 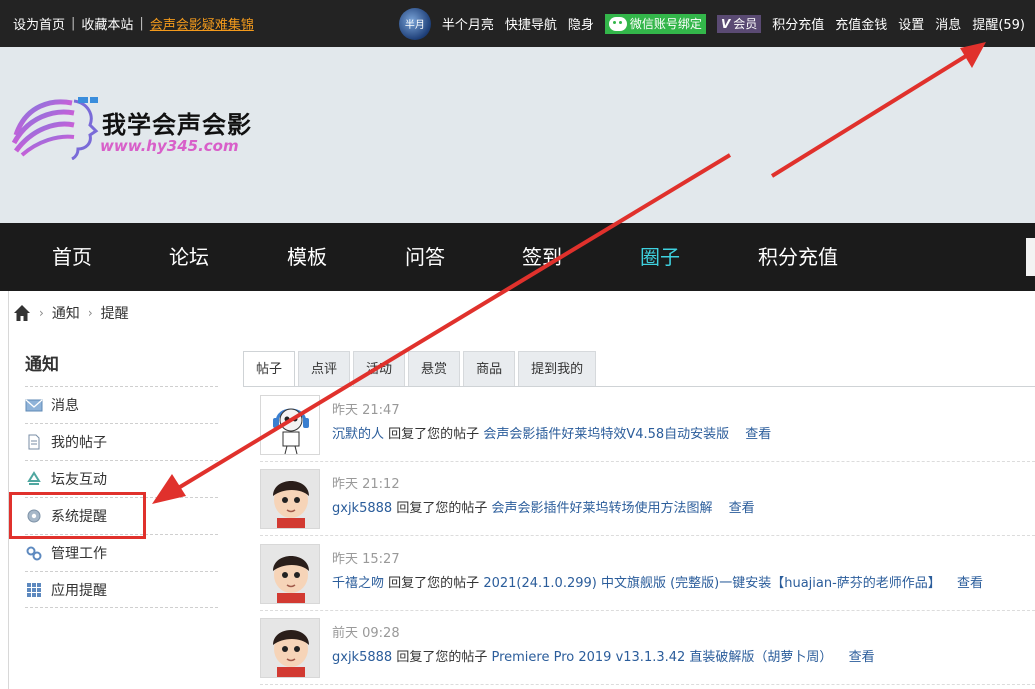 What do you see at coordinates (366, 410) in the screenshot?
I see `feed-time: 昨天 21:47` at bounding box center [366, 410].